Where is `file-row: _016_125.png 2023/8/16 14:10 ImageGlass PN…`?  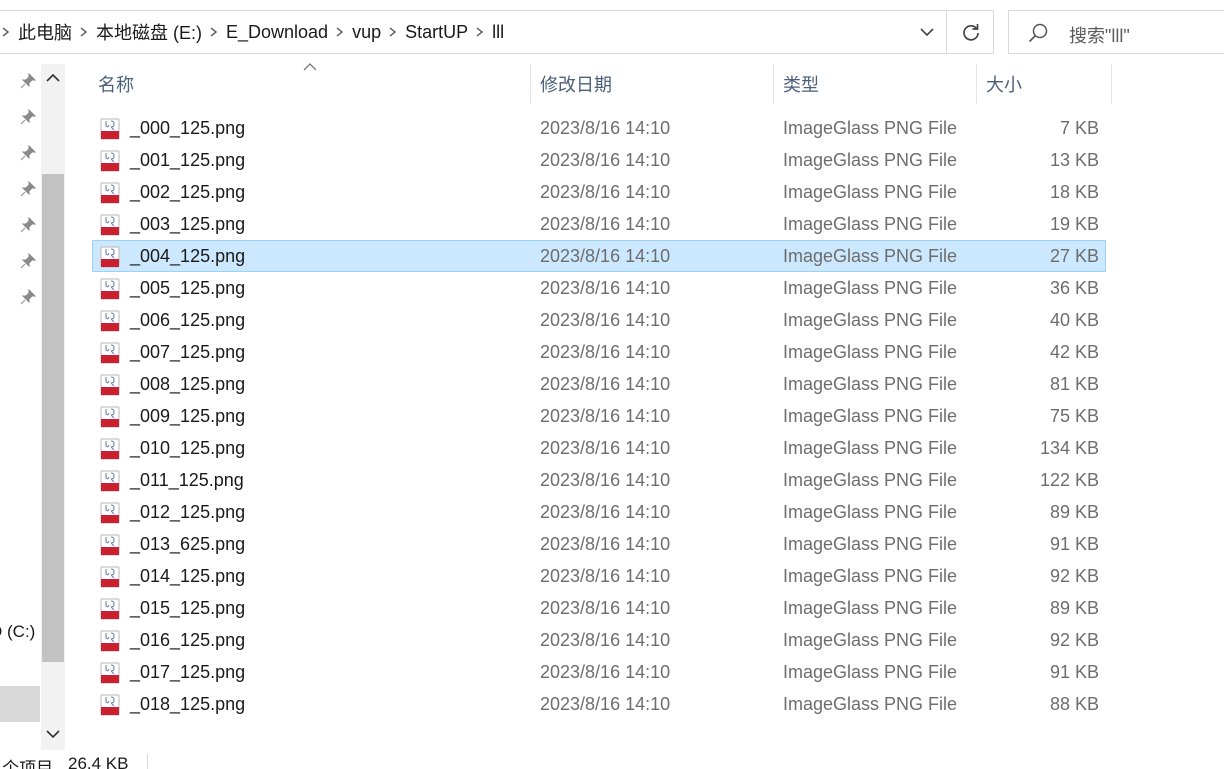 file-row: _016_125.png 2023/8/16 14:10 ImageGlass PN… is located at coordinates (599, 640).